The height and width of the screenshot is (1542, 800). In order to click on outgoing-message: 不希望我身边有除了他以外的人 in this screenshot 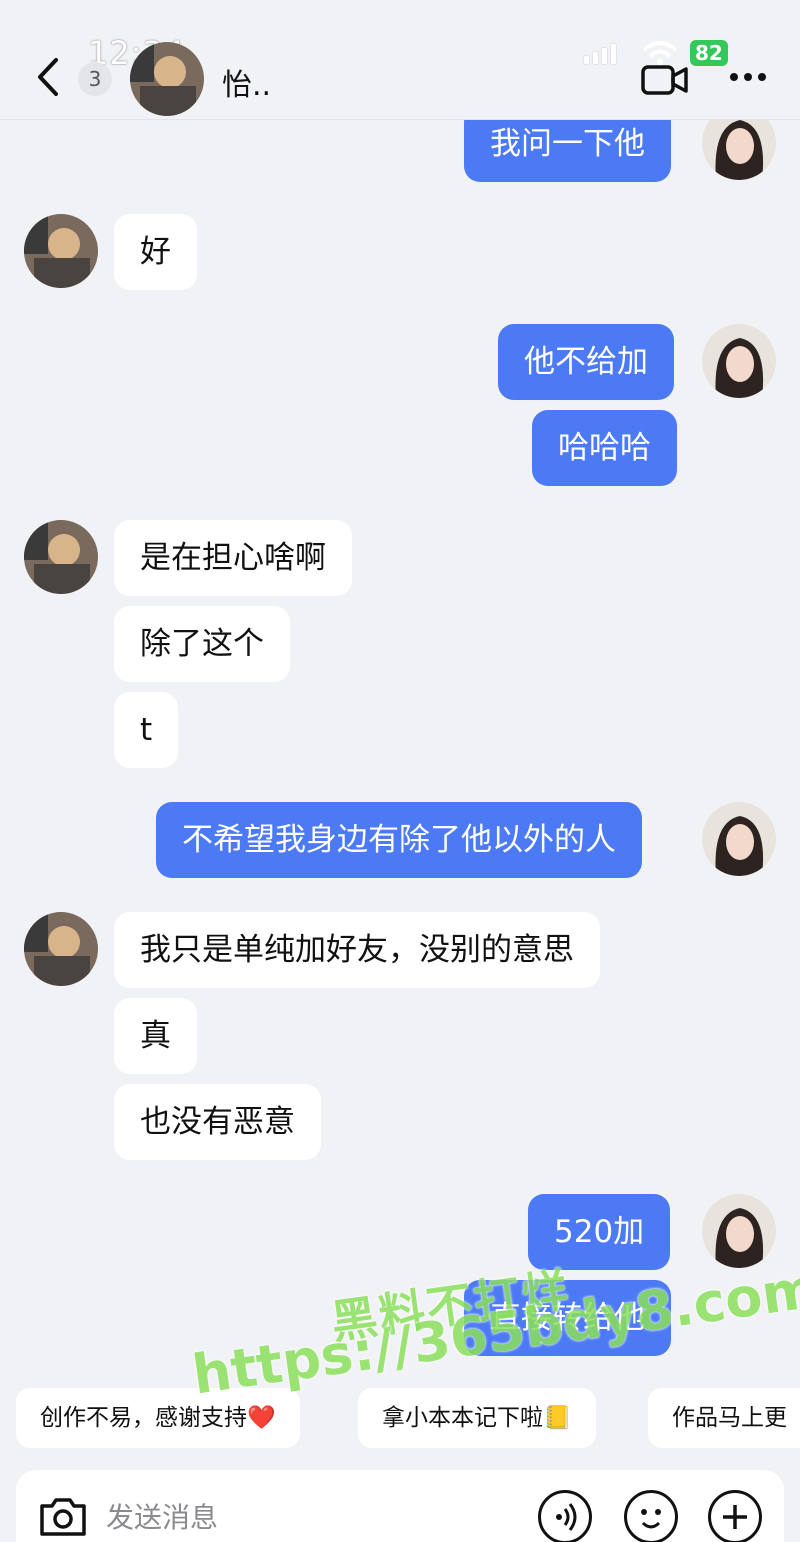, I will do `click(399, 840)`.